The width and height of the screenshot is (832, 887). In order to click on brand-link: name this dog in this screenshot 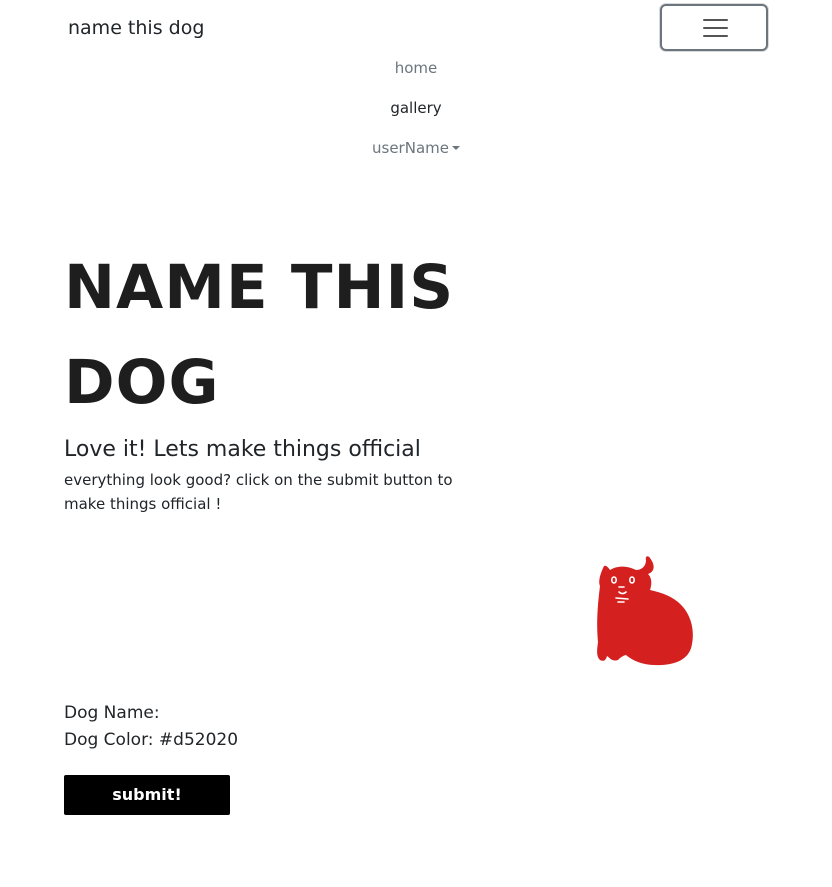, I will do `click(136, 28)`.